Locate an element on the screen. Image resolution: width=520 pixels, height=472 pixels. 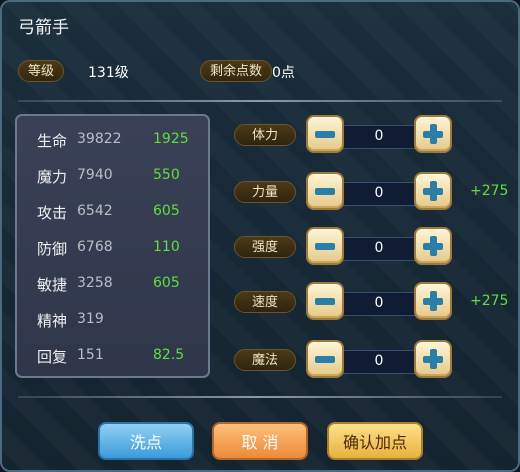
reset-points-button: 洗点 is located at coordinates (146, 441).